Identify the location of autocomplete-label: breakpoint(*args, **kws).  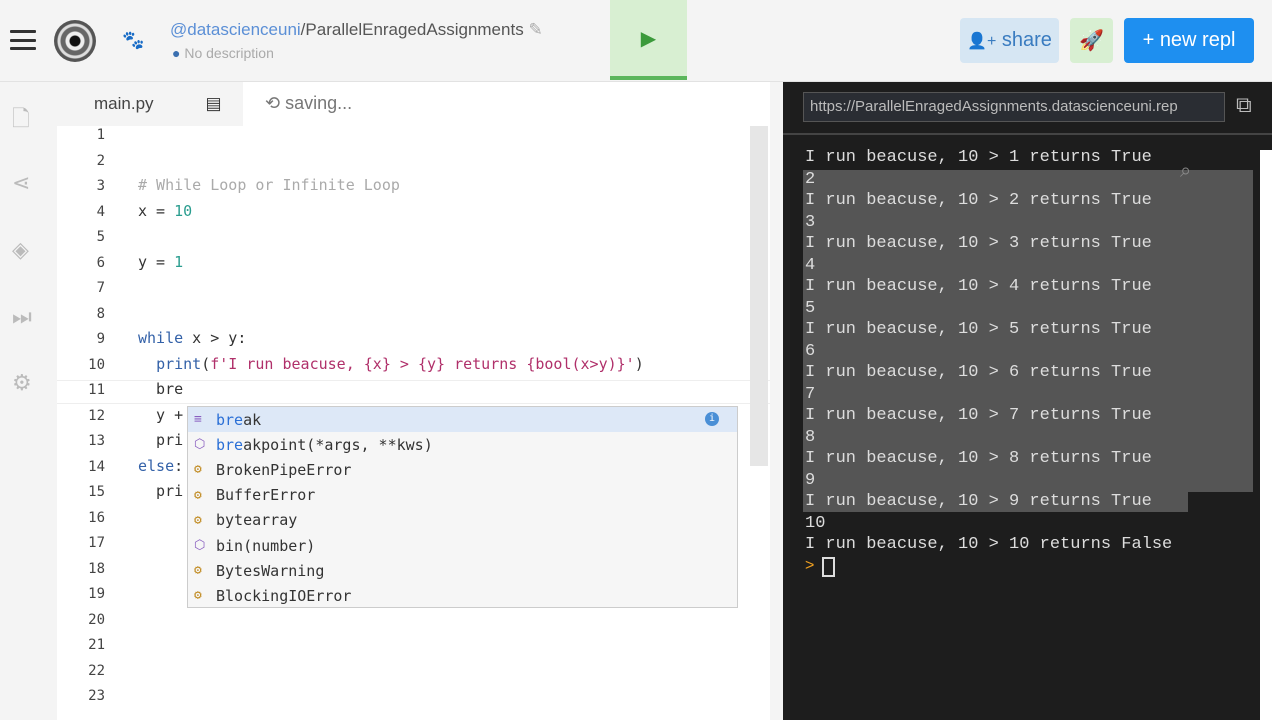
(324, 444).